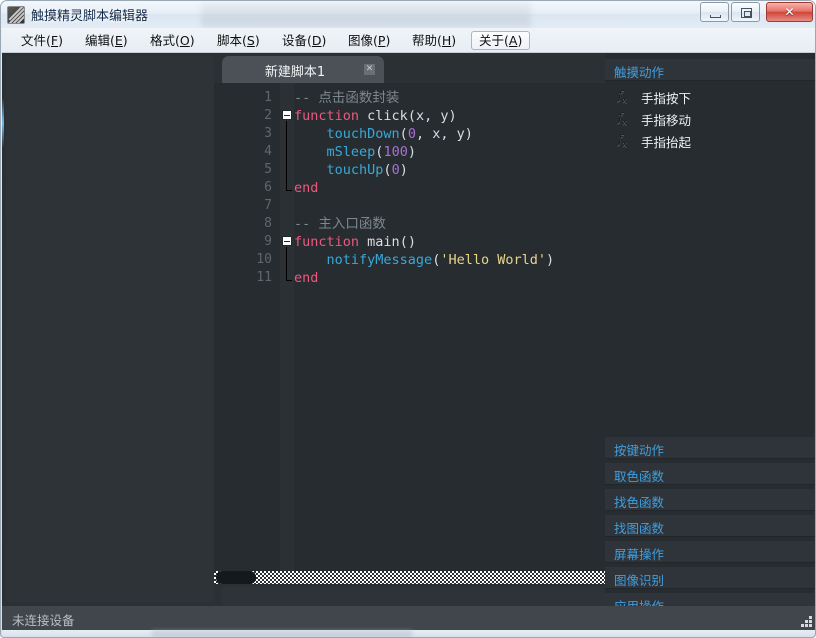 This screenshot has height=638, width=816. I want to click on close-button: ✕, so click(789, 12).